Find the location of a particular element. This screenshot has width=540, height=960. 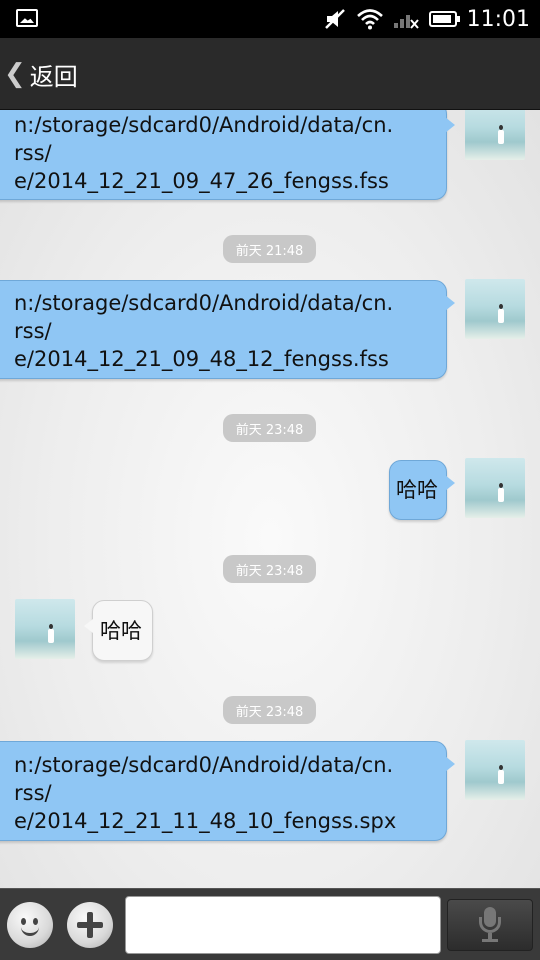

microphone-icon is located at coordinates (490, 925).